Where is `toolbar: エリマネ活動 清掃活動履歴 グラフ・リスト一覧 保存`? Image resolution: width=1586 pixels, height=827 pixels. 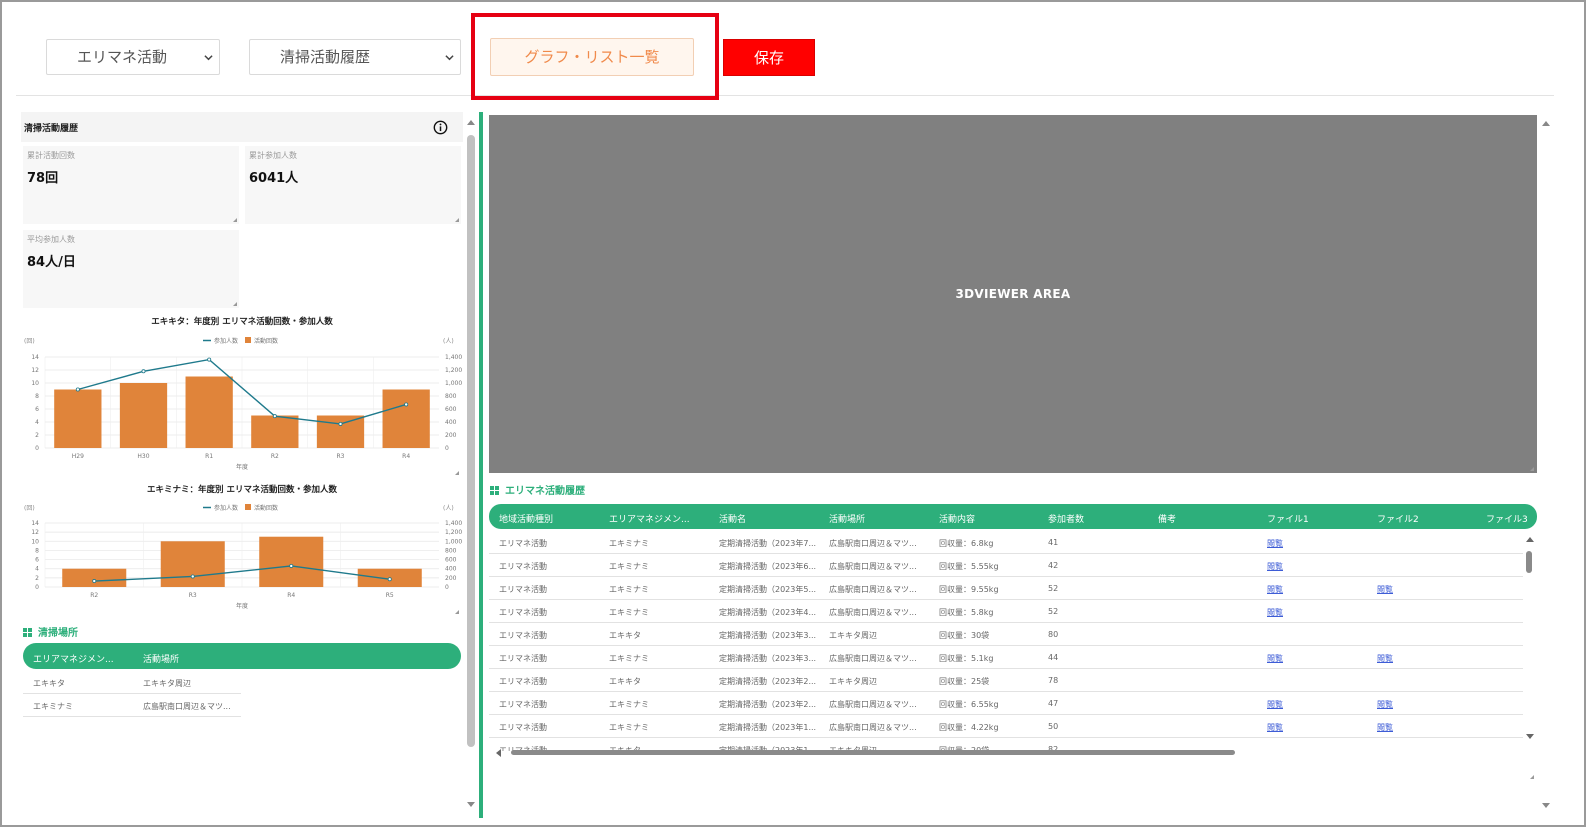 toolbar: エリマネ活動 清掃活動履歴 グラフ・リスト一覧 保存 is located at coordinates (785, 56).